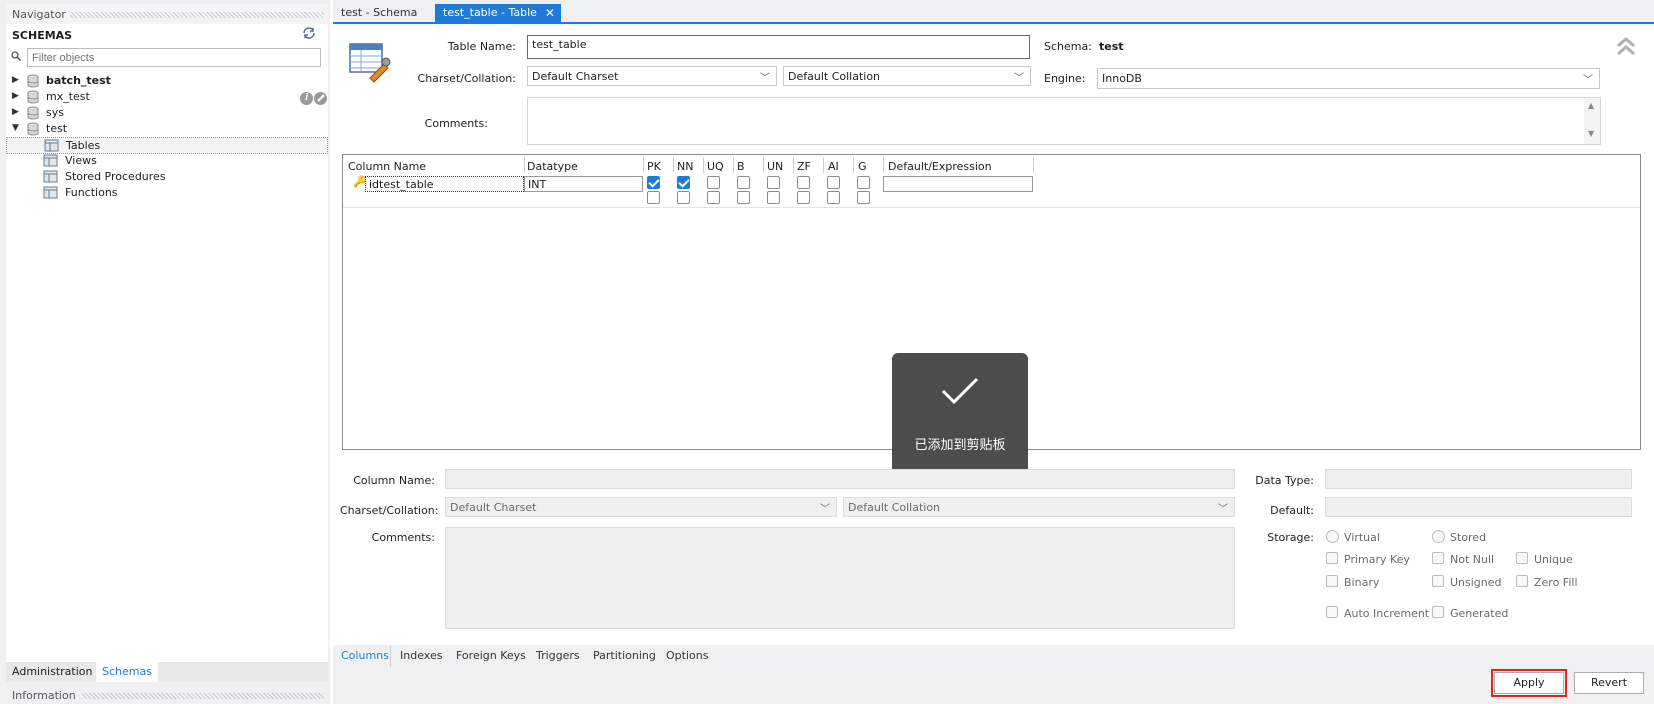 This screenshot has height=704, width=1654. I want to click on schema-label: mx_test, so click(68, 96).